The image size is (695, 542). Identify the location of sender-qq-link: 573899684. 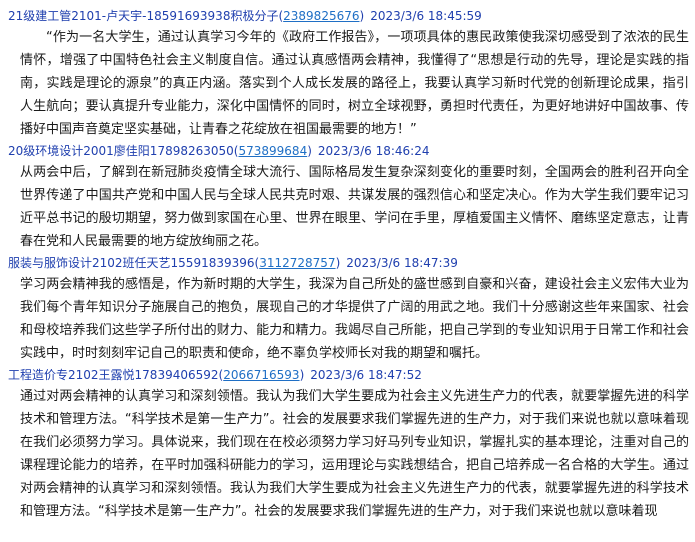
(272, 151).